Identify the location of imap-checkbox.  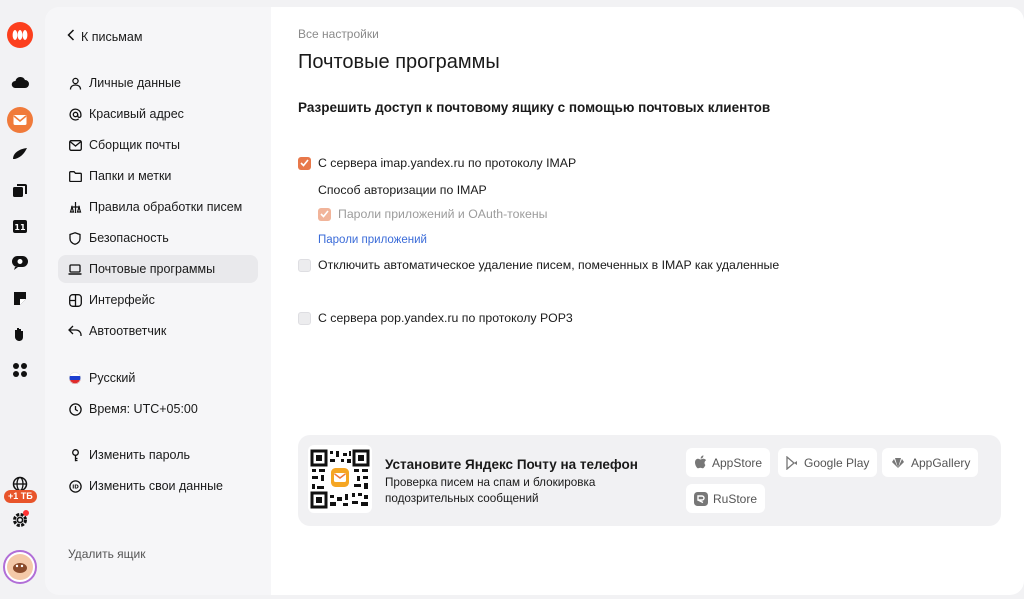
(304, 163).